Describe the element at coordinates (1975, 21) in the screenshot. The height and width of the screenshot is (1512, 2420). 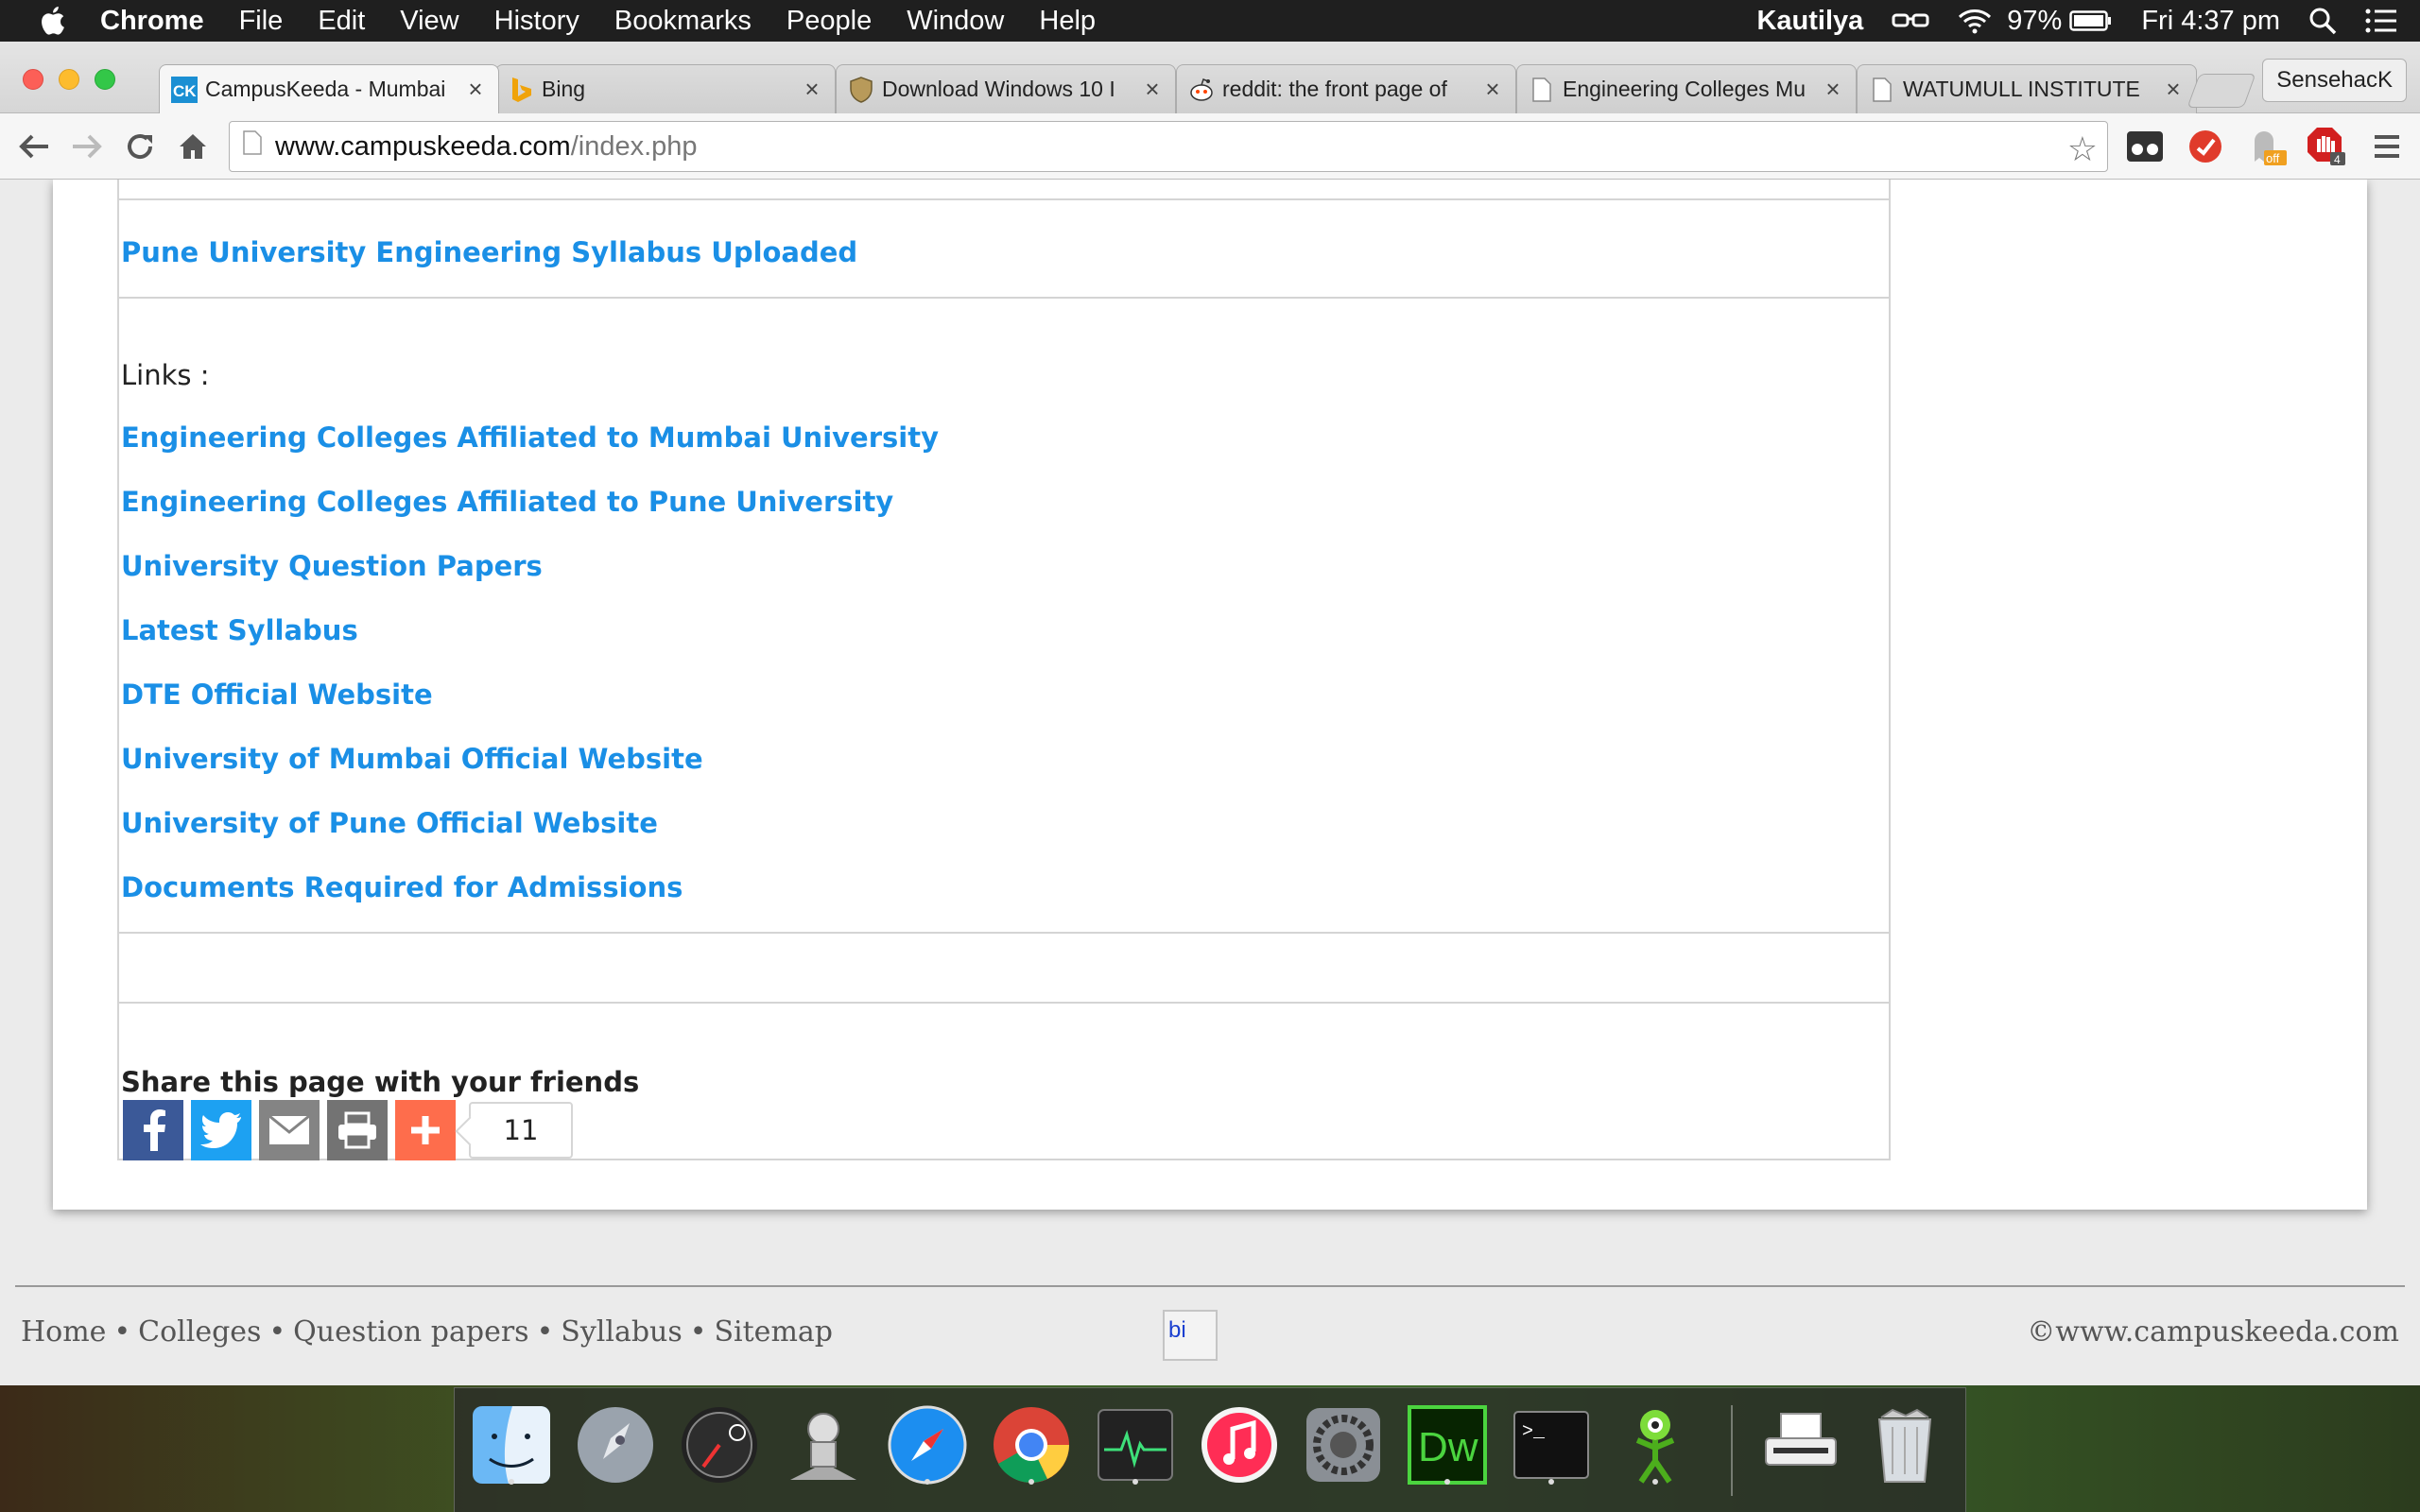
I see `wifi-icon` at that location.